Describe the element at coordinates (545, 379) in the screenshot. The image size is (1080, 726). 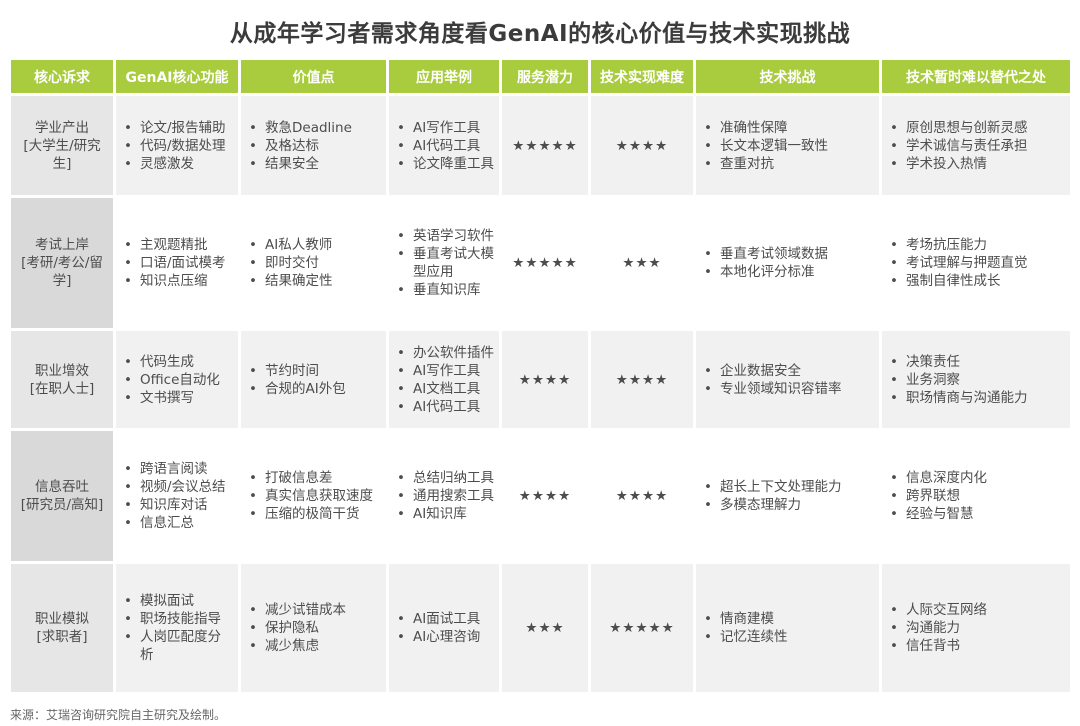
I see `potential-stars: ★★★★` at that location.